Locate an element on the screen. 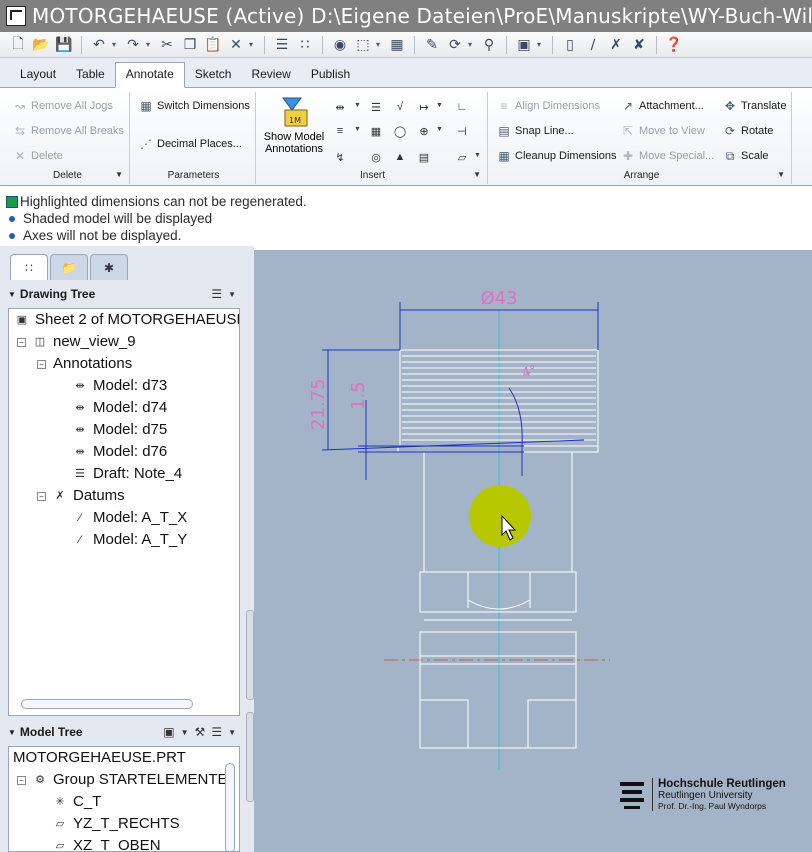  select-box-icon: ⬚ is located at coordinates (363, 45).